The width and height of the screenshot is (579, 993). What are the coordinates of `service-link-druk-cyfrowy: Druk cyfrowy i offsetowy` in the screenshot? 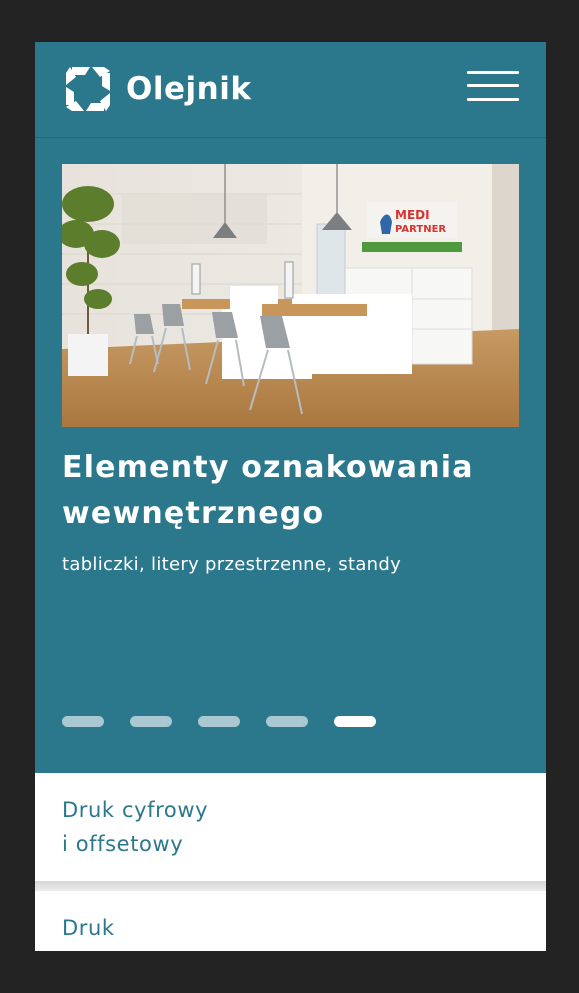 It's located at (290, 828).